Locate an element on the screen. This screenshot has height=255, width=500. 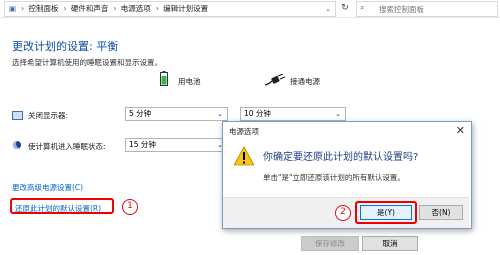
no-button: 否(N) is located at coordinates (441, 212).